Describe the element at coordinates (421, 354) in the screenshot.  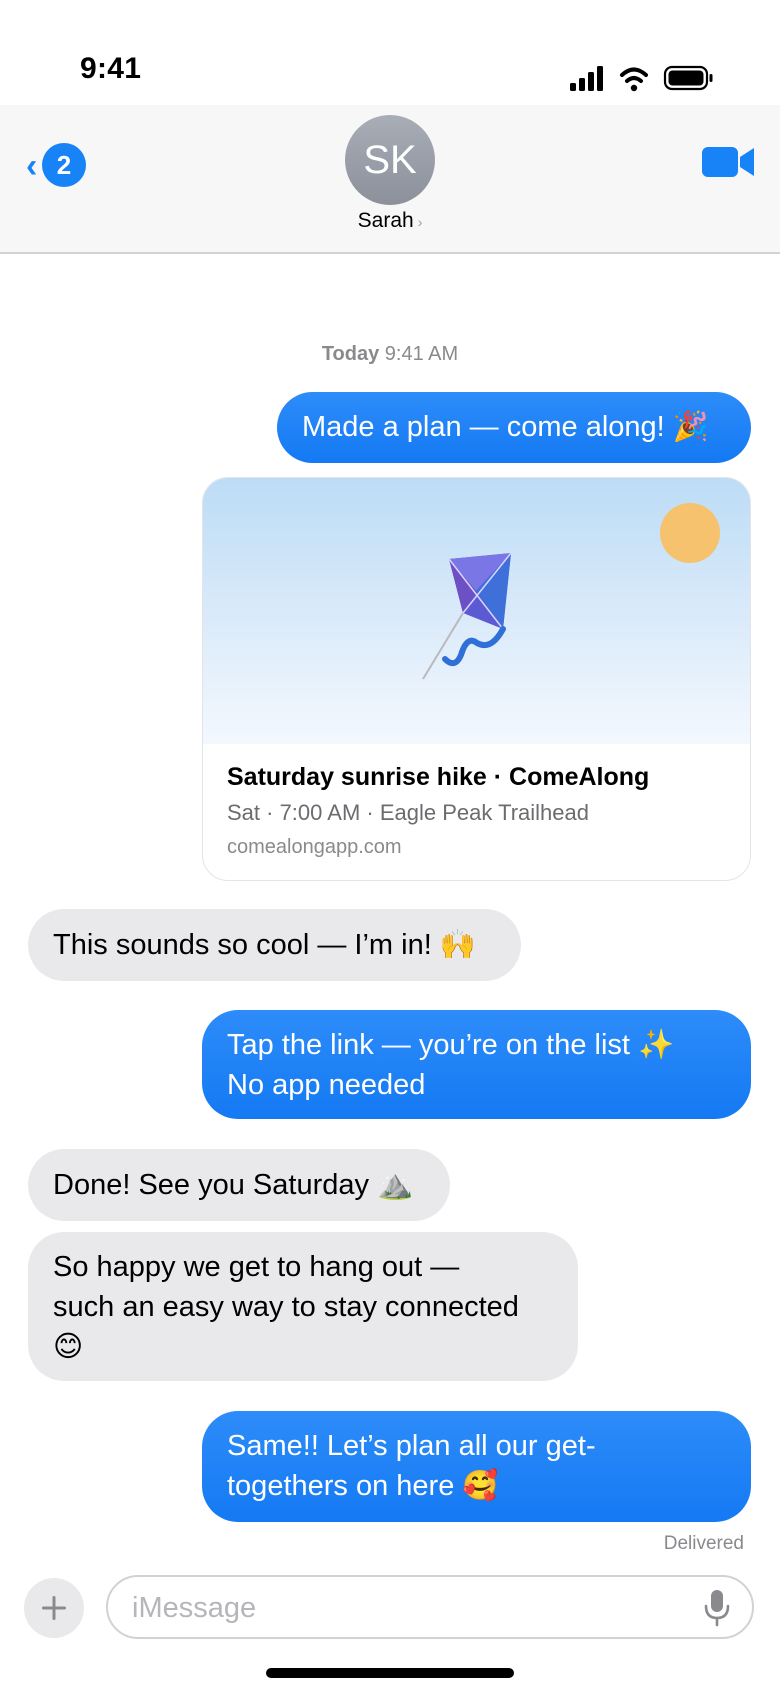
I see `timestamp-time: 9:41 AM` at that location.